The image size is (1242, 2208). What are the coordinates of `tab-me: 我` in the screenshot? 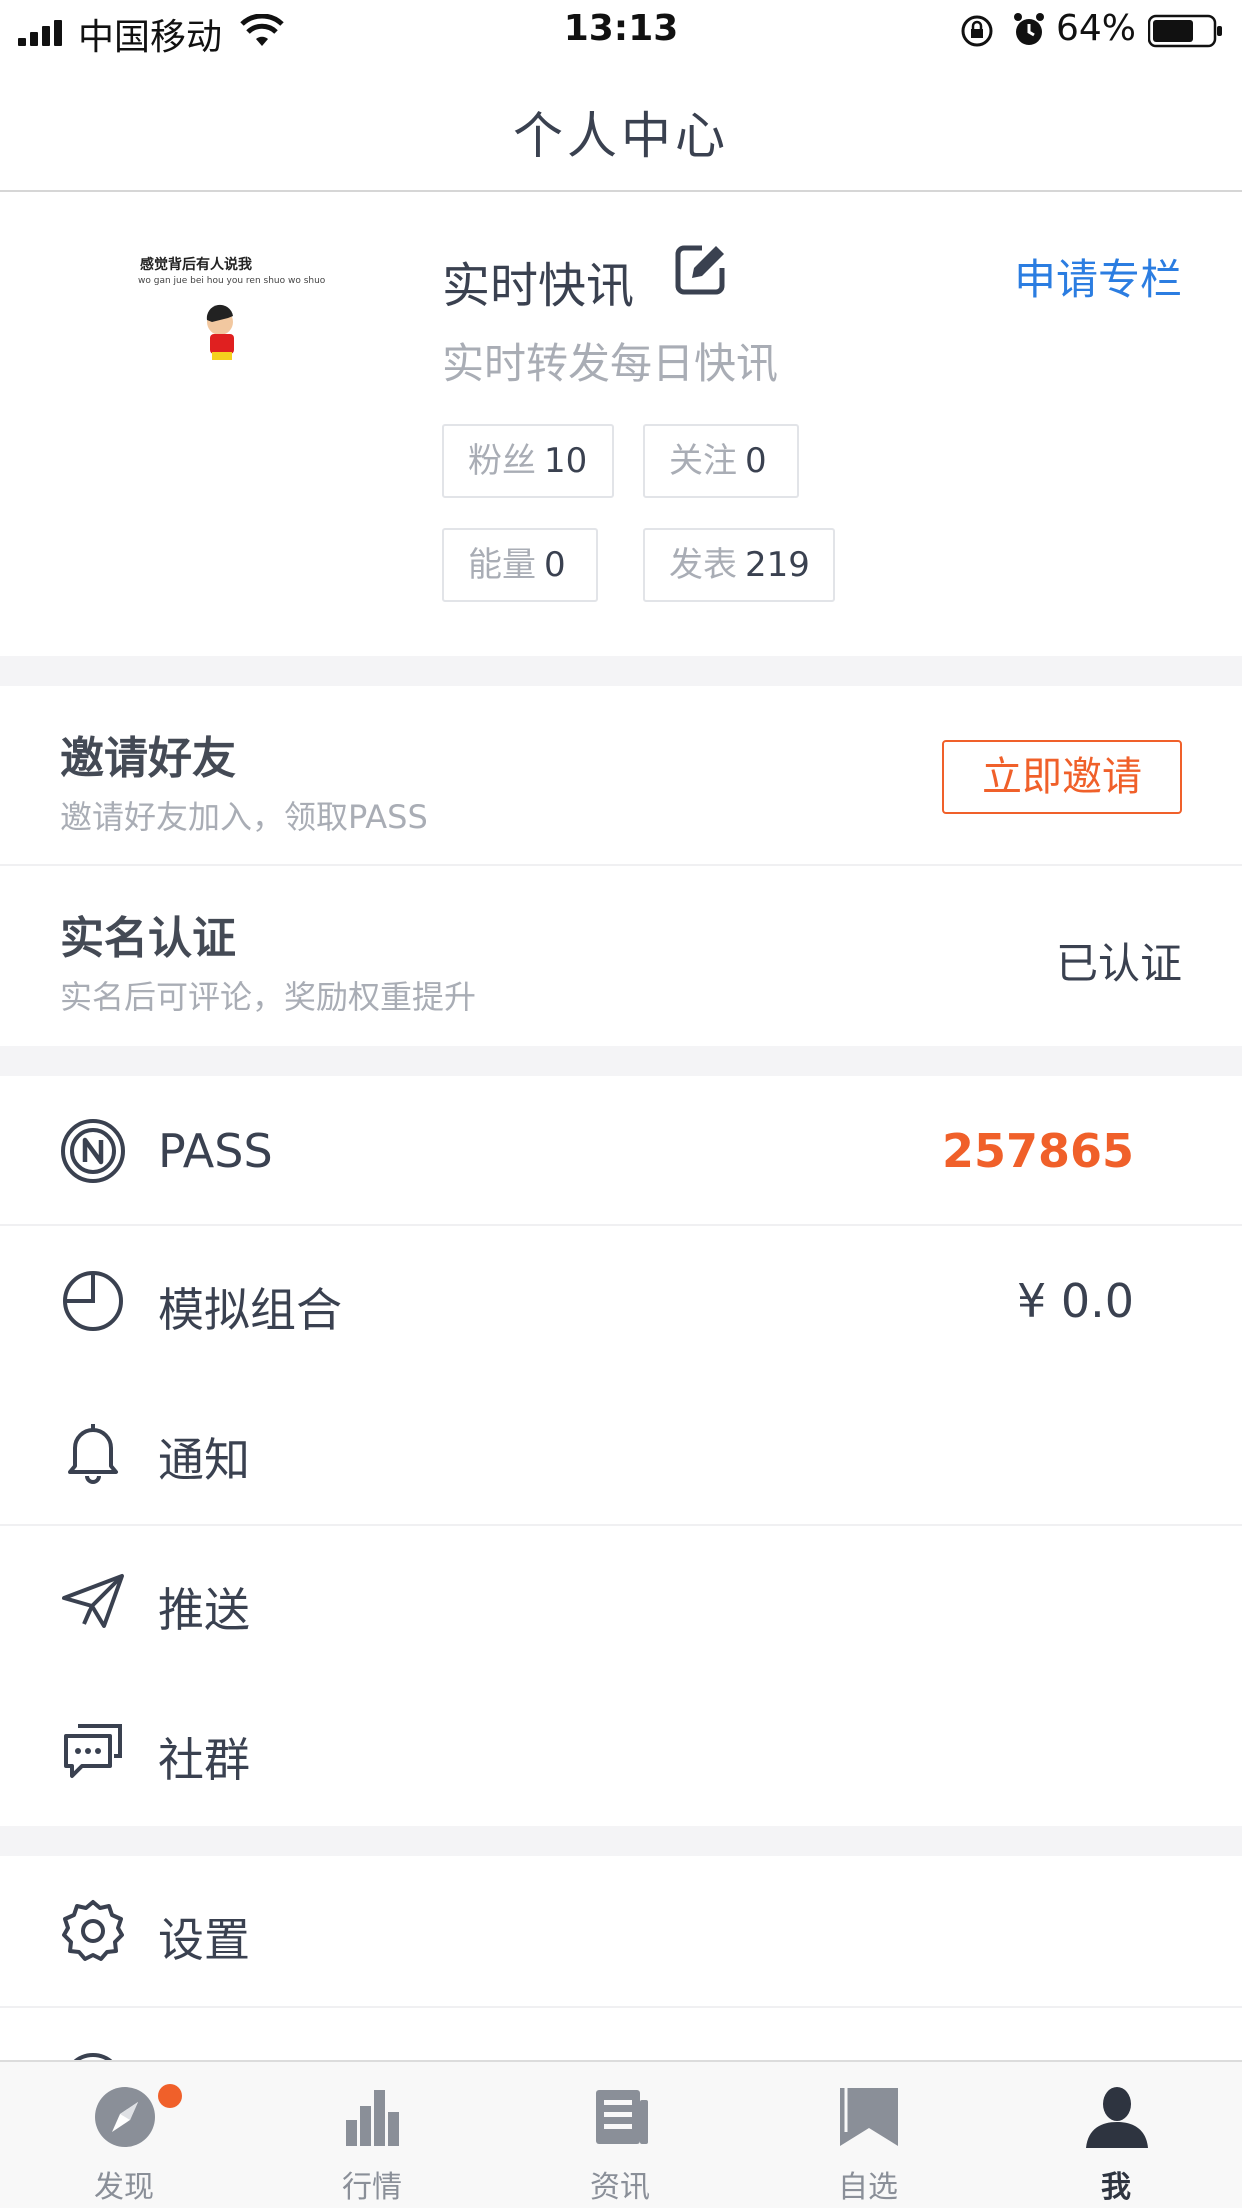 It's located at (1116, 2135).